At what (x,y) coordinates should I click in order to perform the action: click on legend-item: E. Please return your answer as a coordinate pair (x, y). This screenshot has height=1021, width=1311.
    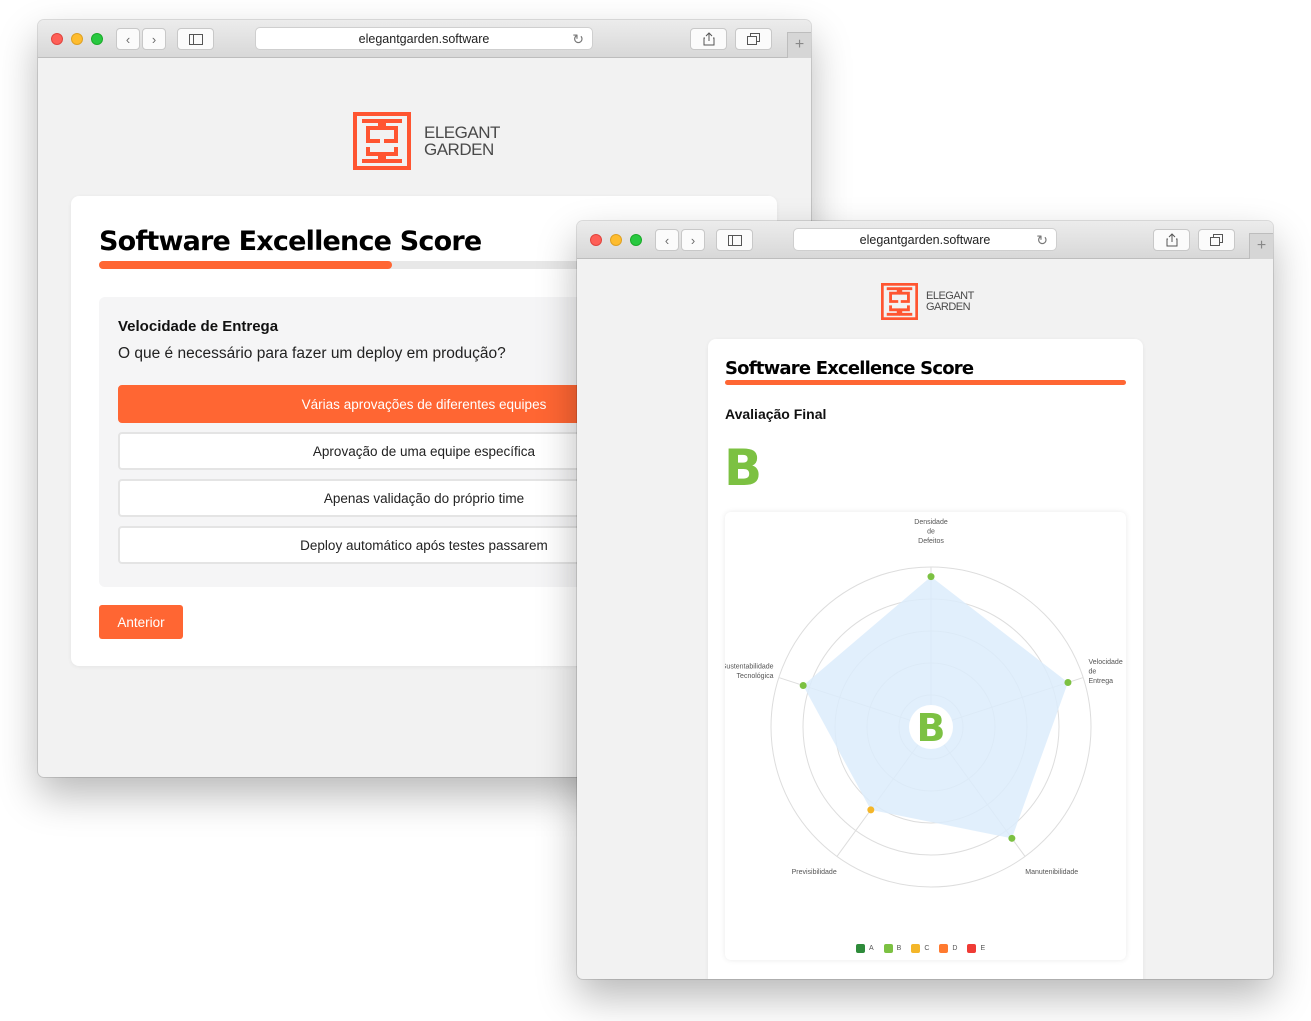
    Looking at the image, I should click on (976, 948).